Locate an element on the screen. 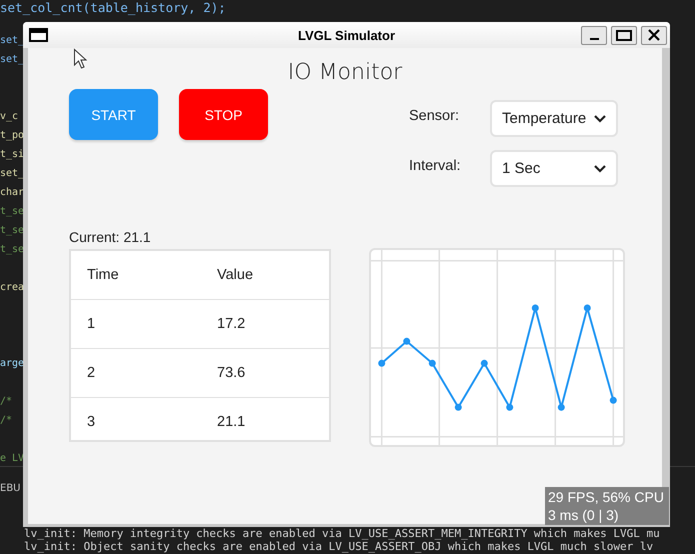 Image resolution: width=695 pixels, height=554 pixels. maximize-icon is located at coordinates (624, 35).